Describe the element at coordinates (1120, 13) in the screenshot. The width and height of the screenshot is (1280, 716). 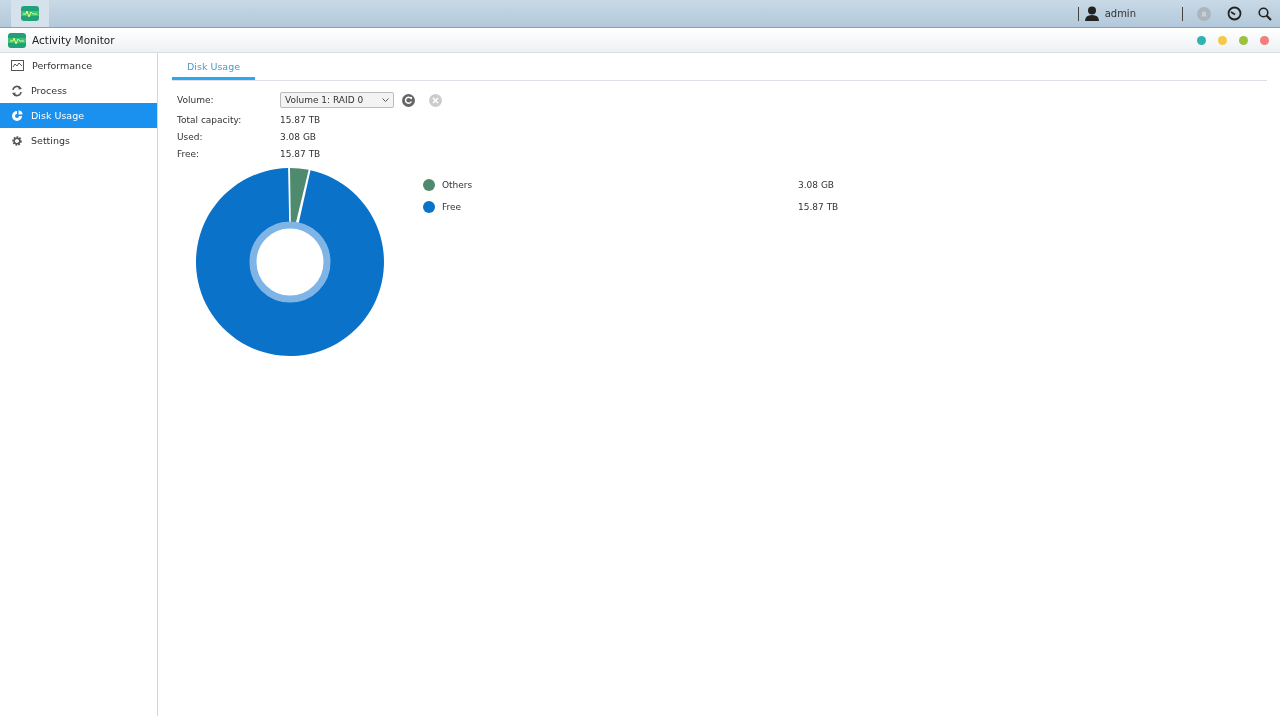
I see `user-name: admin` at that location.